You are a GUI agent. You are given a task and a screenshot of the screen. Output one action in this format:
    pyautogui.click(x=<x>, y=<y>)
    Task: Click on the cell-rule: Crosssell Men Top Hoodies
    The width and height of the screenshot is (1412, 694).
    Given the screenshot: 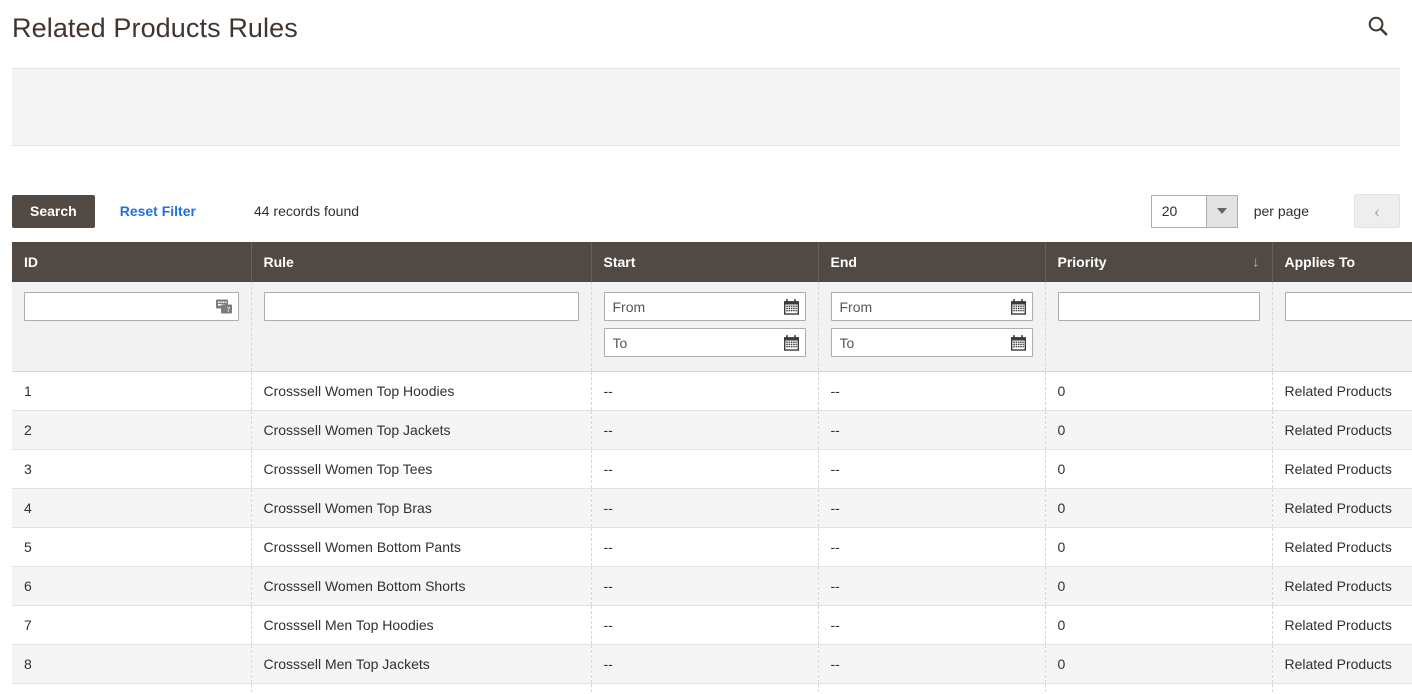 What is the action you would take?
    pyautogui.click(x=421, y=625)
    